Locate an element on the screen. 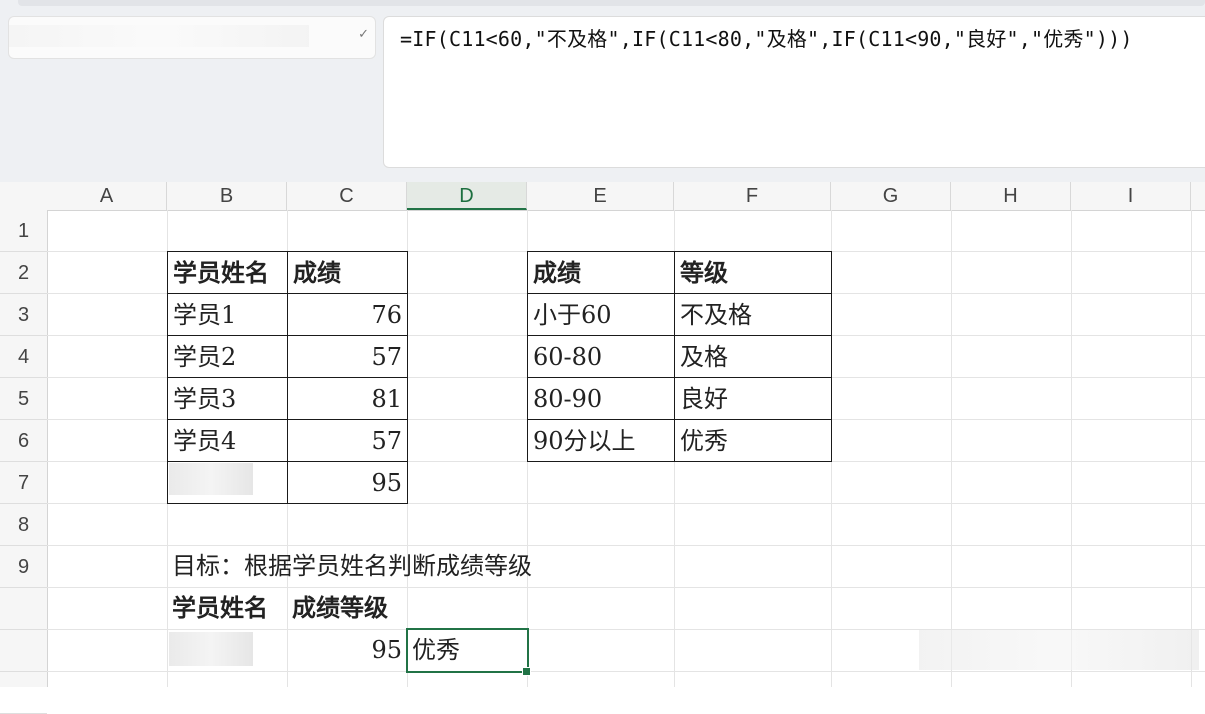  table1-row-score: 95 is located at coordinates (347, 482).